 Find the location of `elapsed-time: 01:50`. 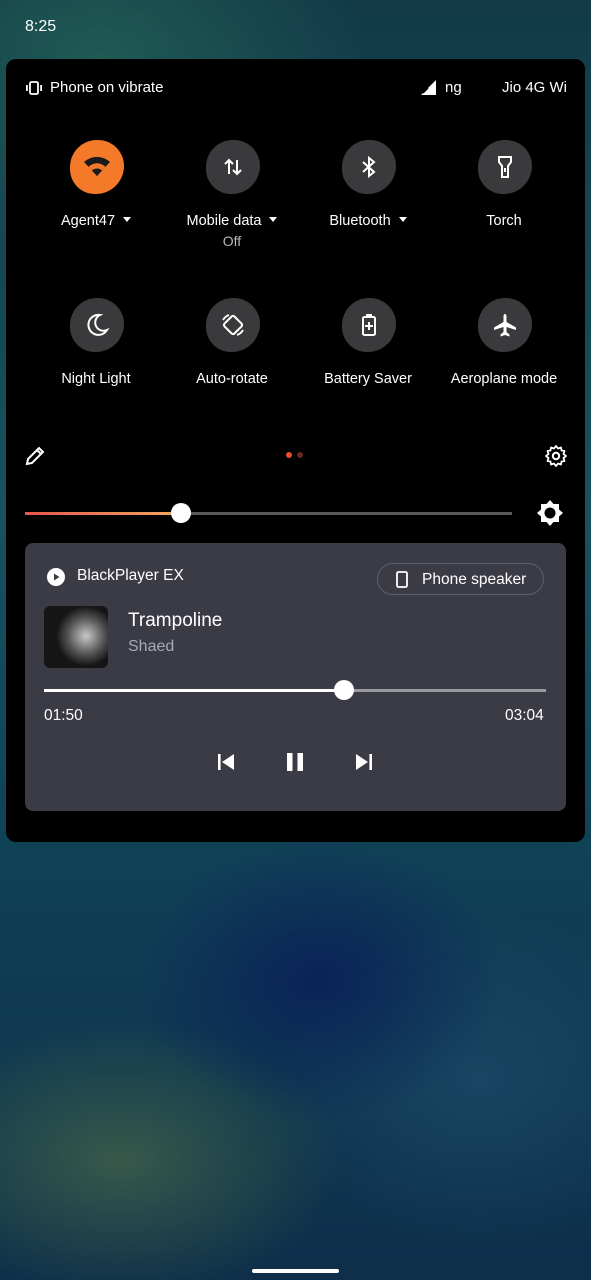

elapsed-time: 01:50 is located at coordinates (63, 715).